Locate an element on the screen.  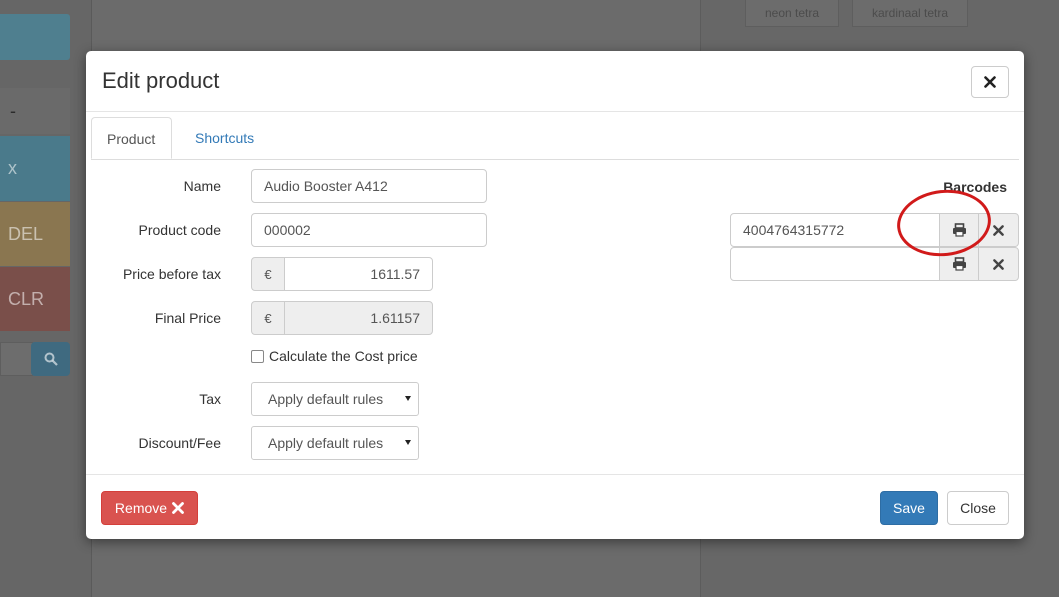
background-search-input is located at coordinates (16, 359).